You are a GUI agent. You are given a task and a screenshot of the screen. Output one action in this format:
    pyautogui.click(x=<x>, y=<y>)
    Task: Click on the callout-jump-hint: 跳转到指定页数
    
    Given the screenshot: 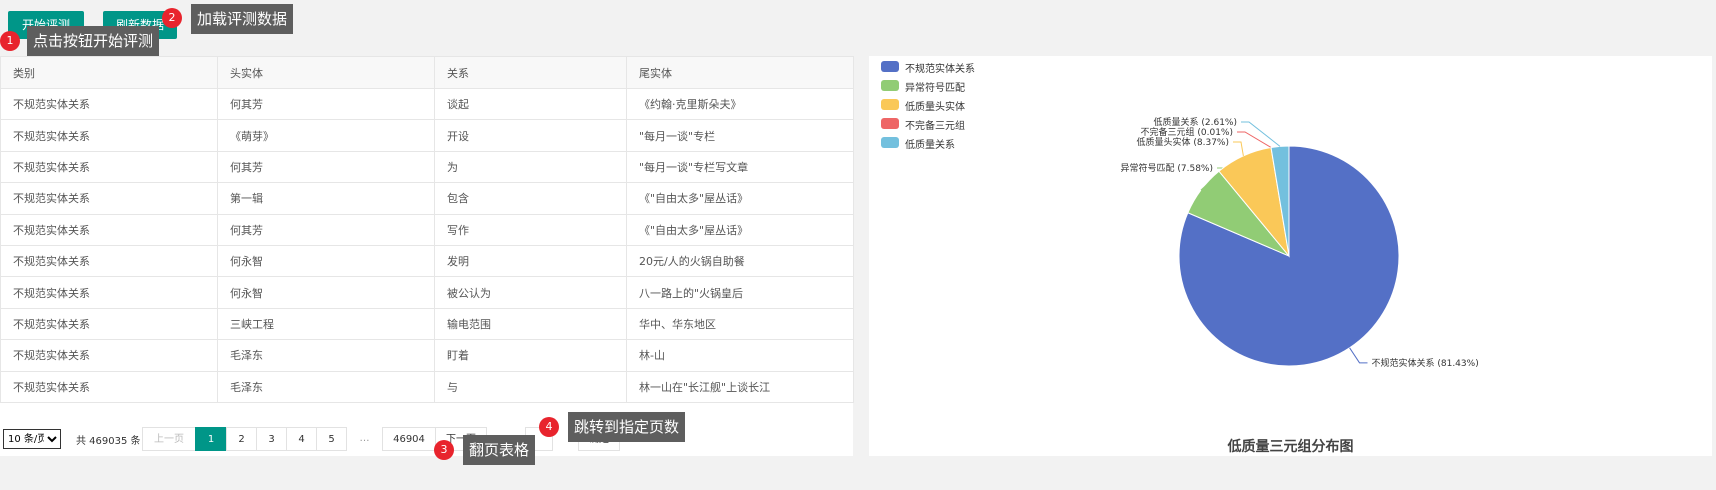 What is the action you would take?
    pyautogui.click(x=627, y=427)
    